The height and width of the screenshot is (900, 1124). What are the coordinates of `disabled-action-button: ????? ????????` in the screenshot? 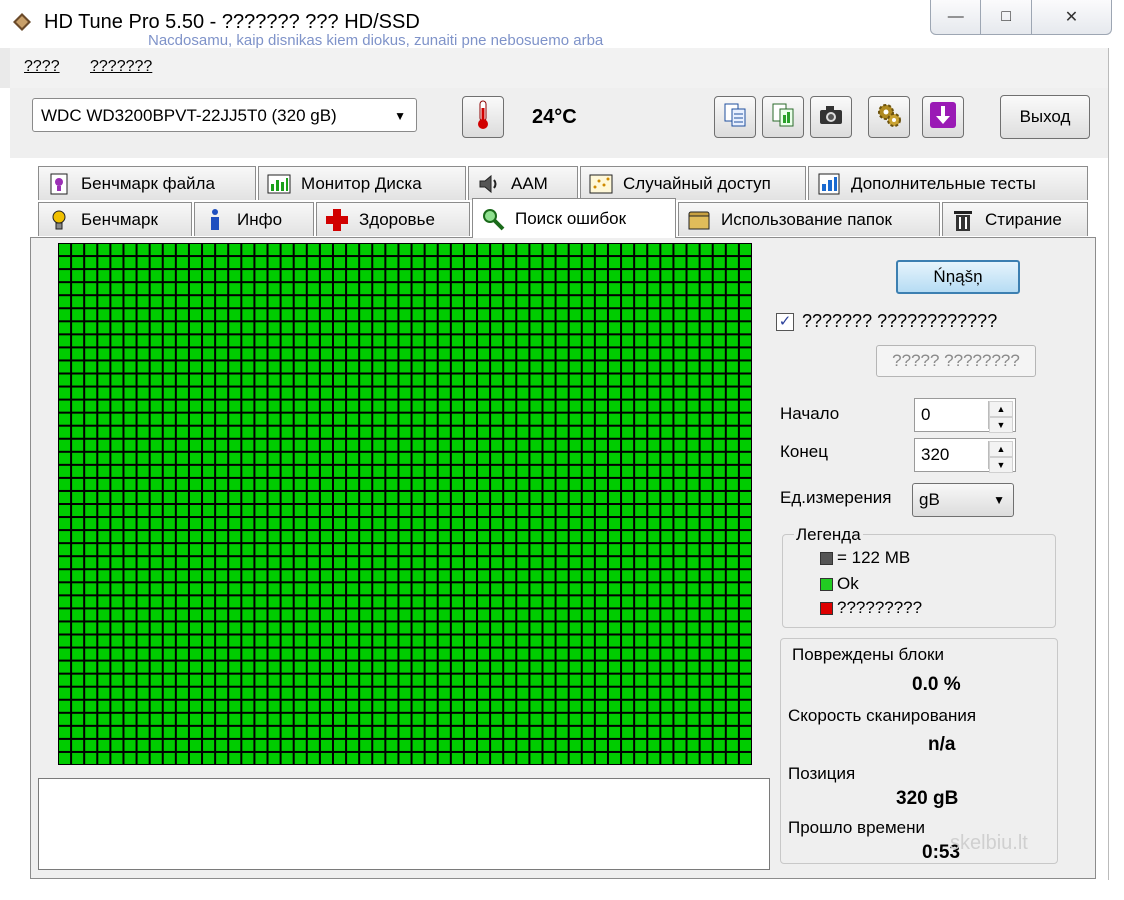 It's located at (956, 361).